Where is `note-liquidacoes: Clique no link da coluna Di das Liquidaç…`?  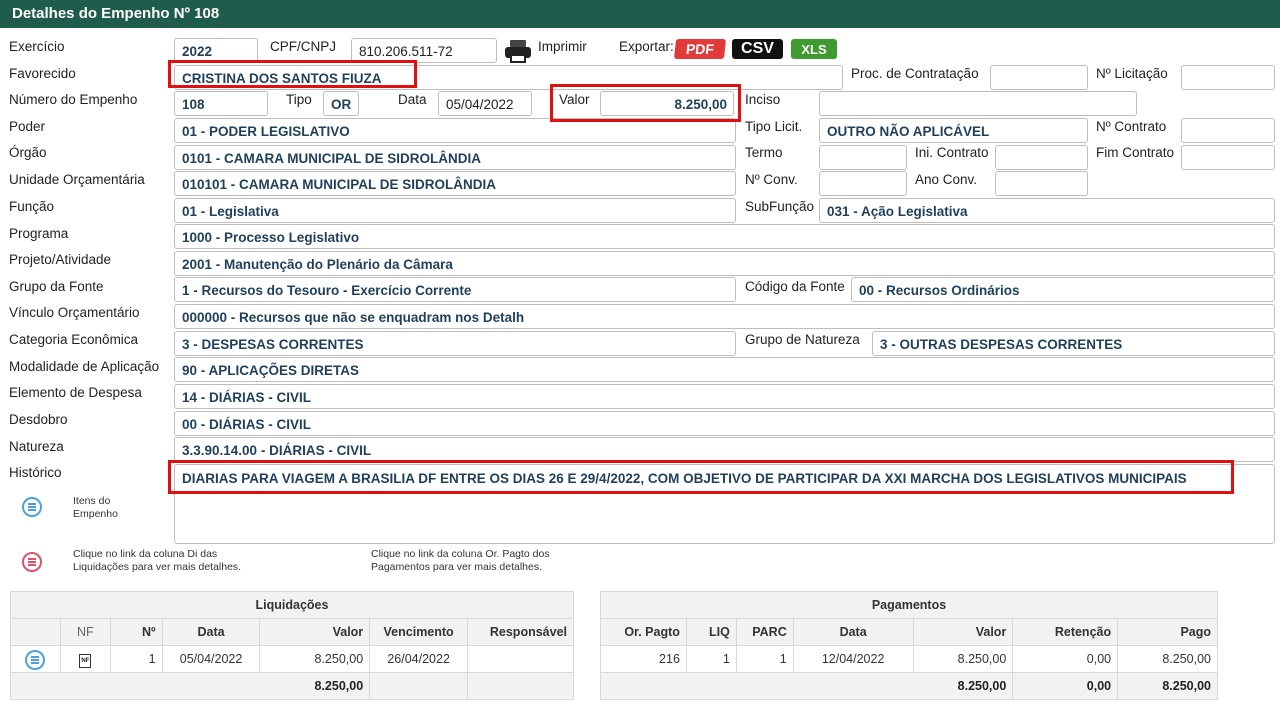
note-liquidacoes: Clique no link da coluna Di das Liquidaç… is located at coordinates (157, 560).